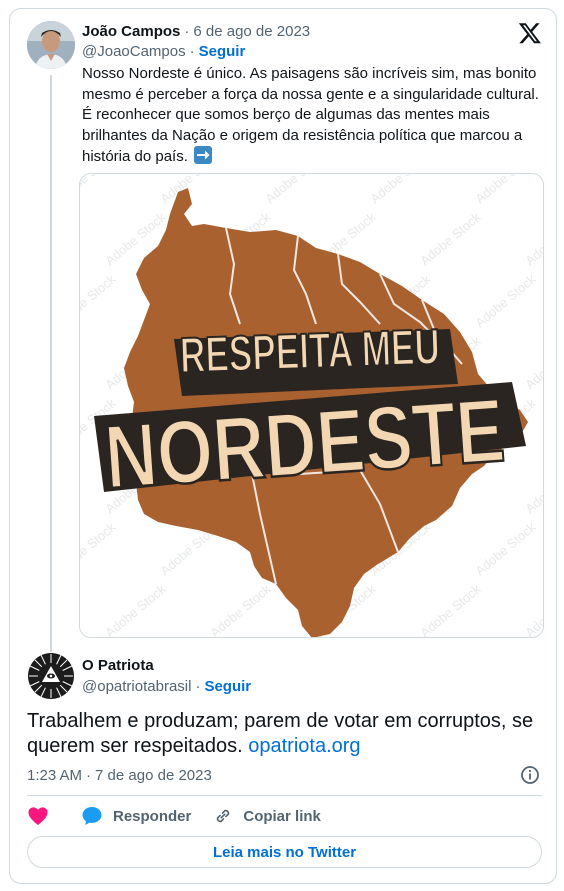  What do you see at coordinates (251, 31) in the screenshot?
I see `quoted-tweet-date: 6 de ago de 2023` at bounding box center [251, 31].